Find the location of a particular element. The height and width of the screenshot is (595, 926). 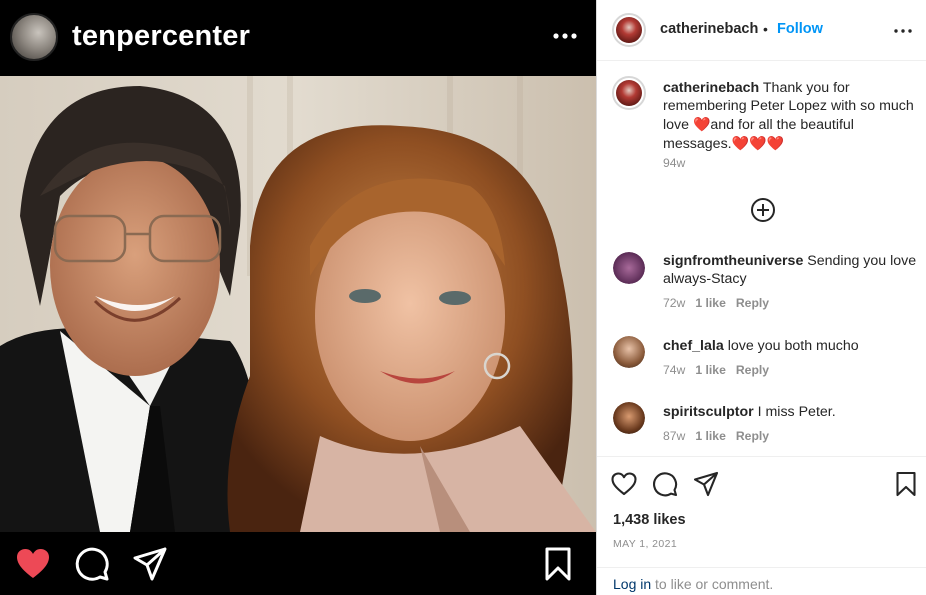

comment-meta: 87w 1 like Reply is located at coordinates (721, 436).